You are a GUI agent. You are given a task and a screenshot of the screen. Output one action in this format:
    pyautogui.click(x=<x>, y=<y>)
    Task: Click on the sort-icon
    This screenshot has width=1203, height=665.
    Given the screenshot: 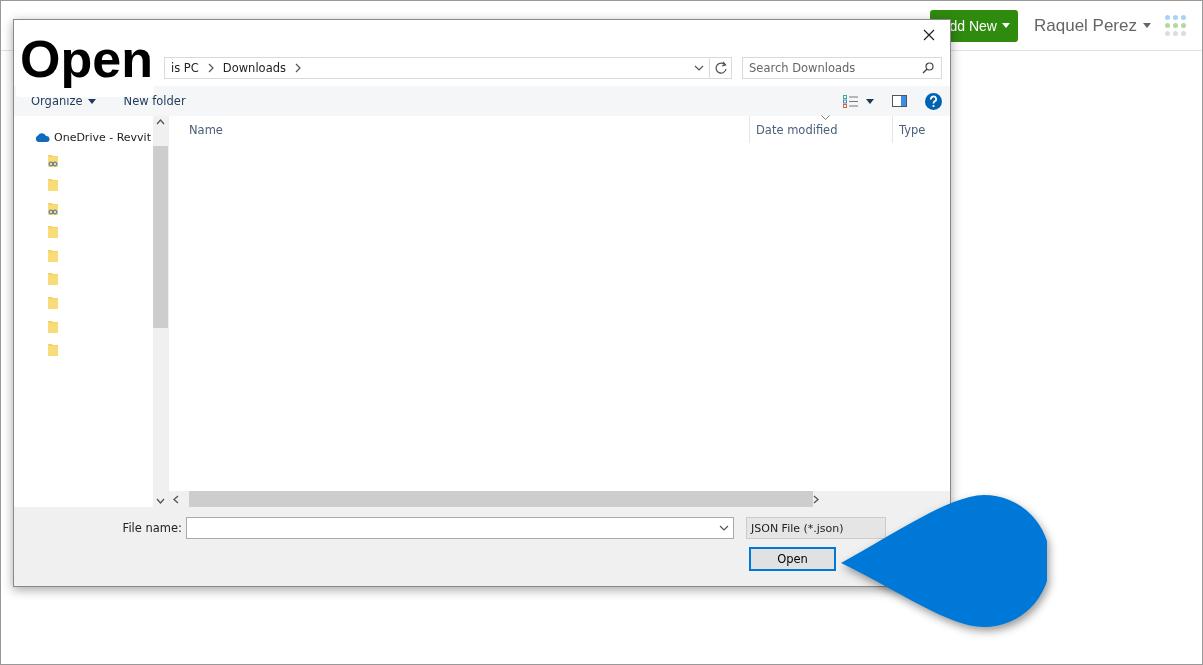 What is the action you would take?
    pyautogui.click(x=825, y=117)
    